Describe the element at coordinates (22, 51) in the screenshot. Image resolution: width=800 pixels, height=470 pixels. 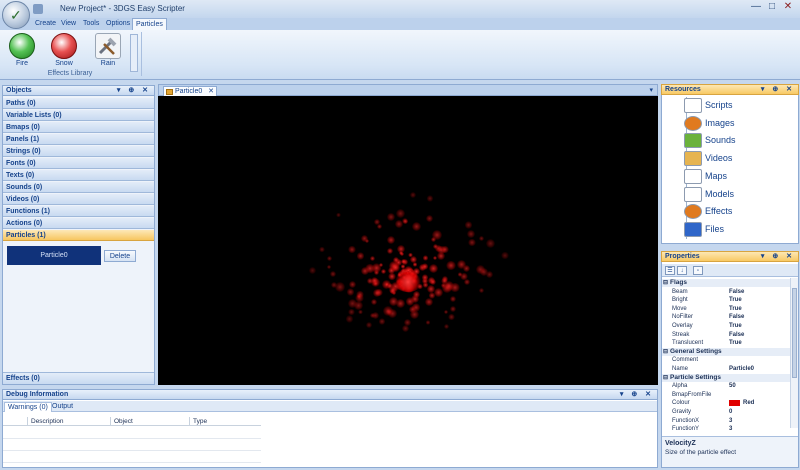
I see `fire-button: Fire` at that location.